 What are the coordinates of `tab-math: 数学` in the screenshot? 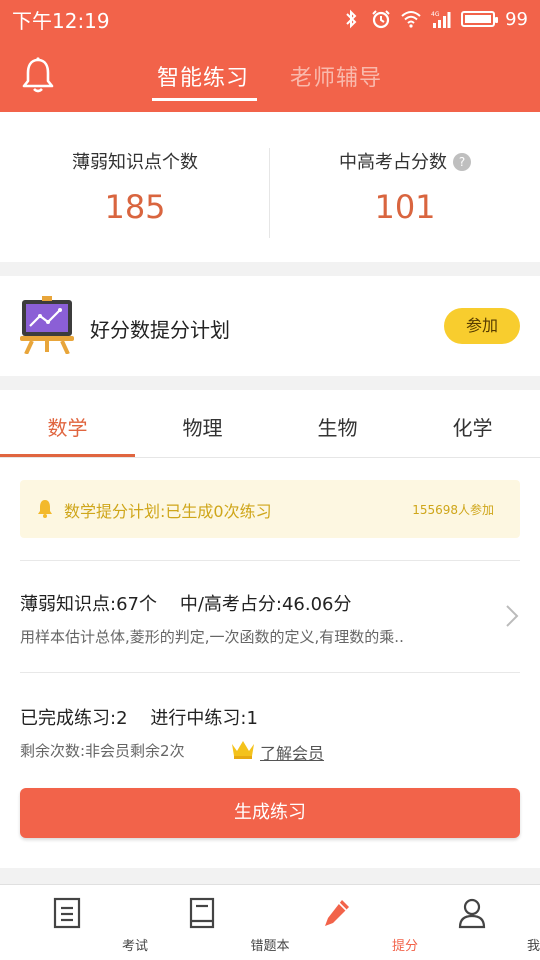 It's located at (67, 426).